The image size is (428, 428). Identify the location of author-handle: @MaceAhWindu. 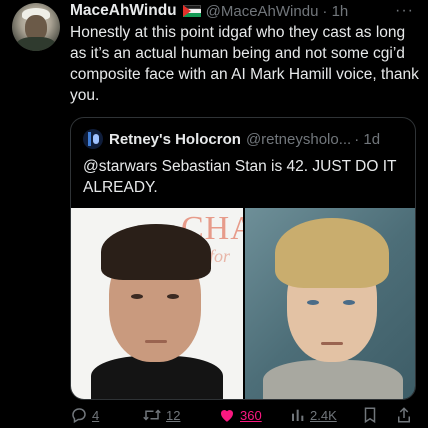
(262, 11).